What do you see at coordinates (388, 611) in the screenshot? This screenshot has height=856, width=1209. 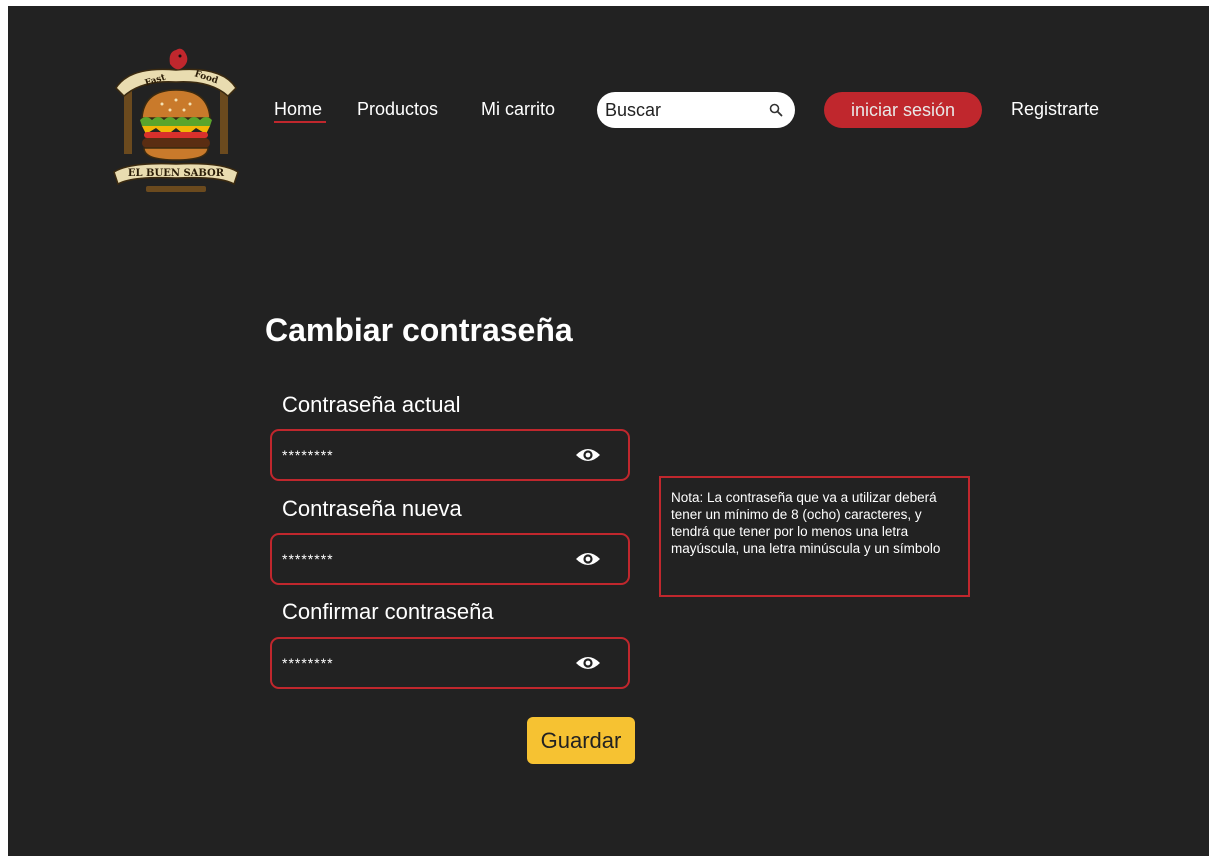 I see `confirm-password-label: Confirmar contraseña` at bounding box center [388, 611].